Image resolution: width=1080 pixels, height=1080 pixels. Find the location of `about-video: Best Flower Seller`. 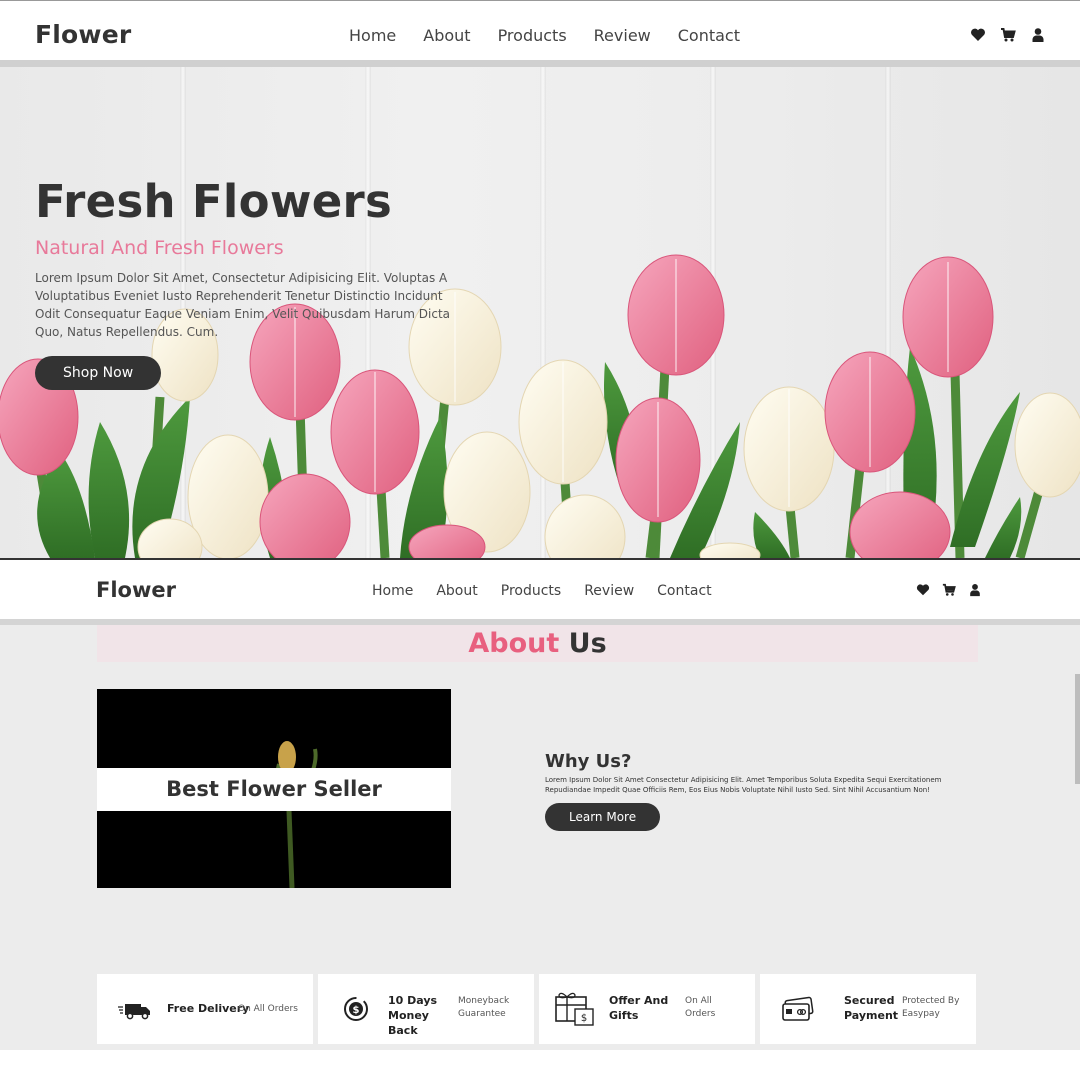

about-video: Best Flower Seller is located at coordinates (274, 788).